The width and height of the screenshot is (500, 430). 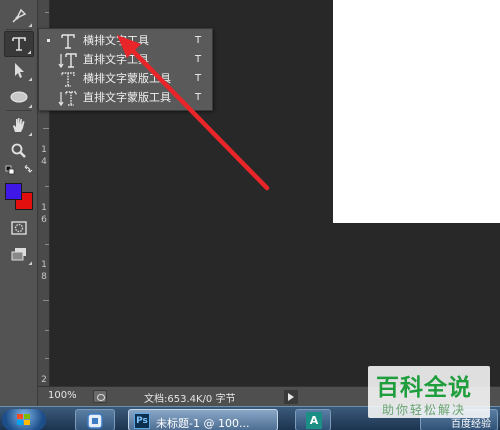 I want to click on menu-item-label: 横排文字工具, so click(x=116, y=40).